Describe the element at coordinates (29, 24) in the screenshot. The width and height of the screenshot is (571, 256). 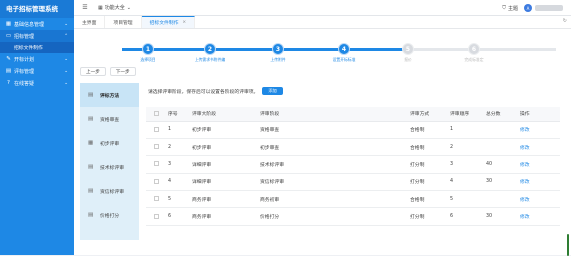
I see `sidebar-item-label: 基础信息管理` at that location.